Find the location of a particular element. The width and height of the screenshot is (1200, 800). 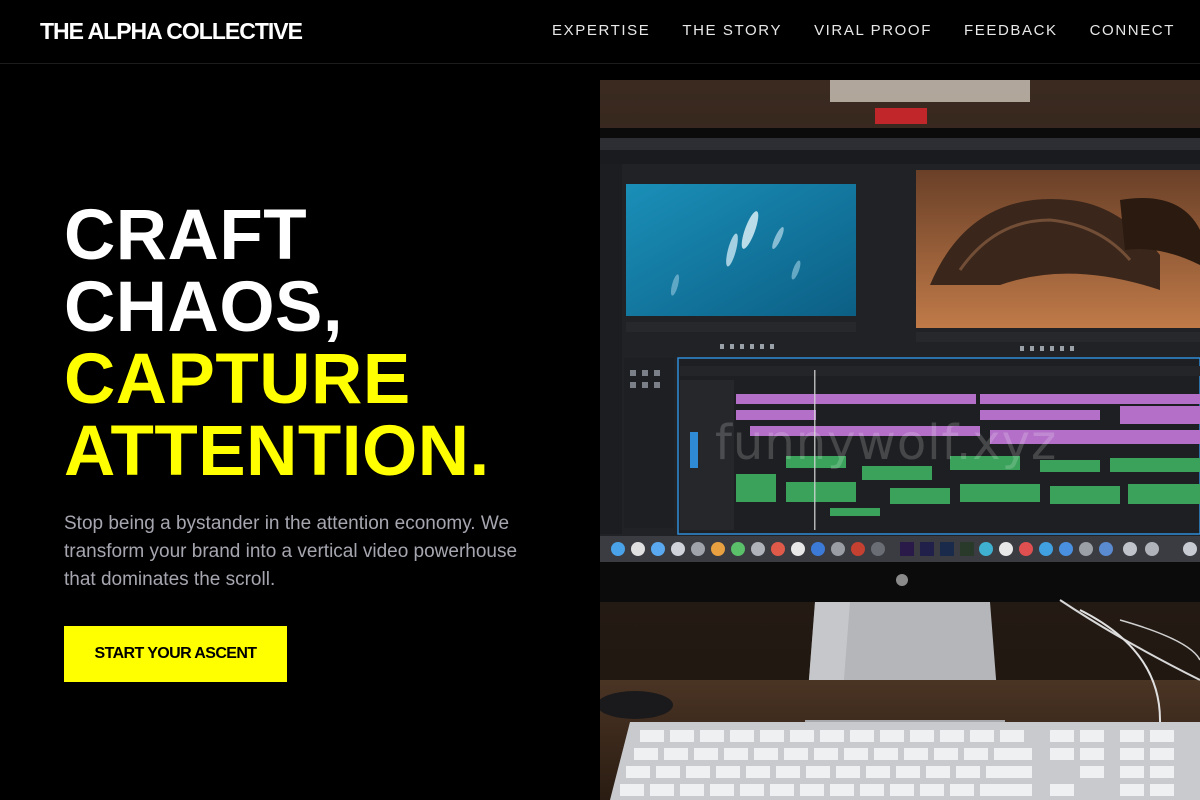

nav-link-viral-proof: VIRAL PROOF is located at coordinates (873, 30).